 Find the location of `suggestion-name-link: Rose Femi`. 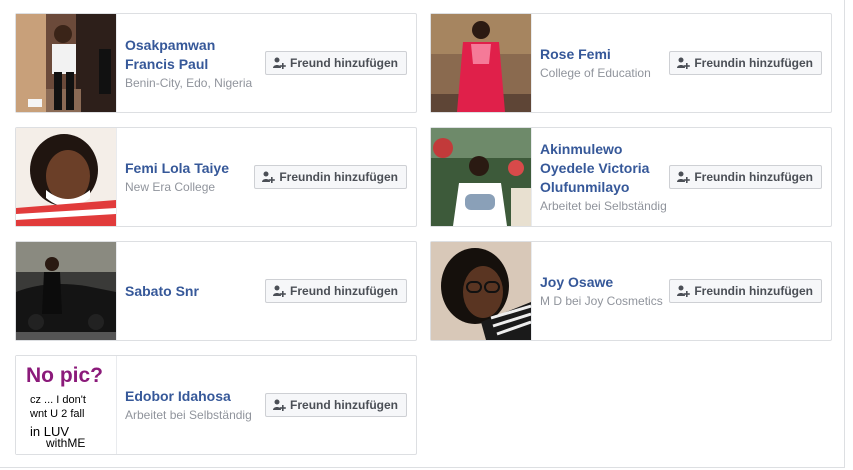

suggestion-name-link: Rose Femi is located at coordinates (610, 54).